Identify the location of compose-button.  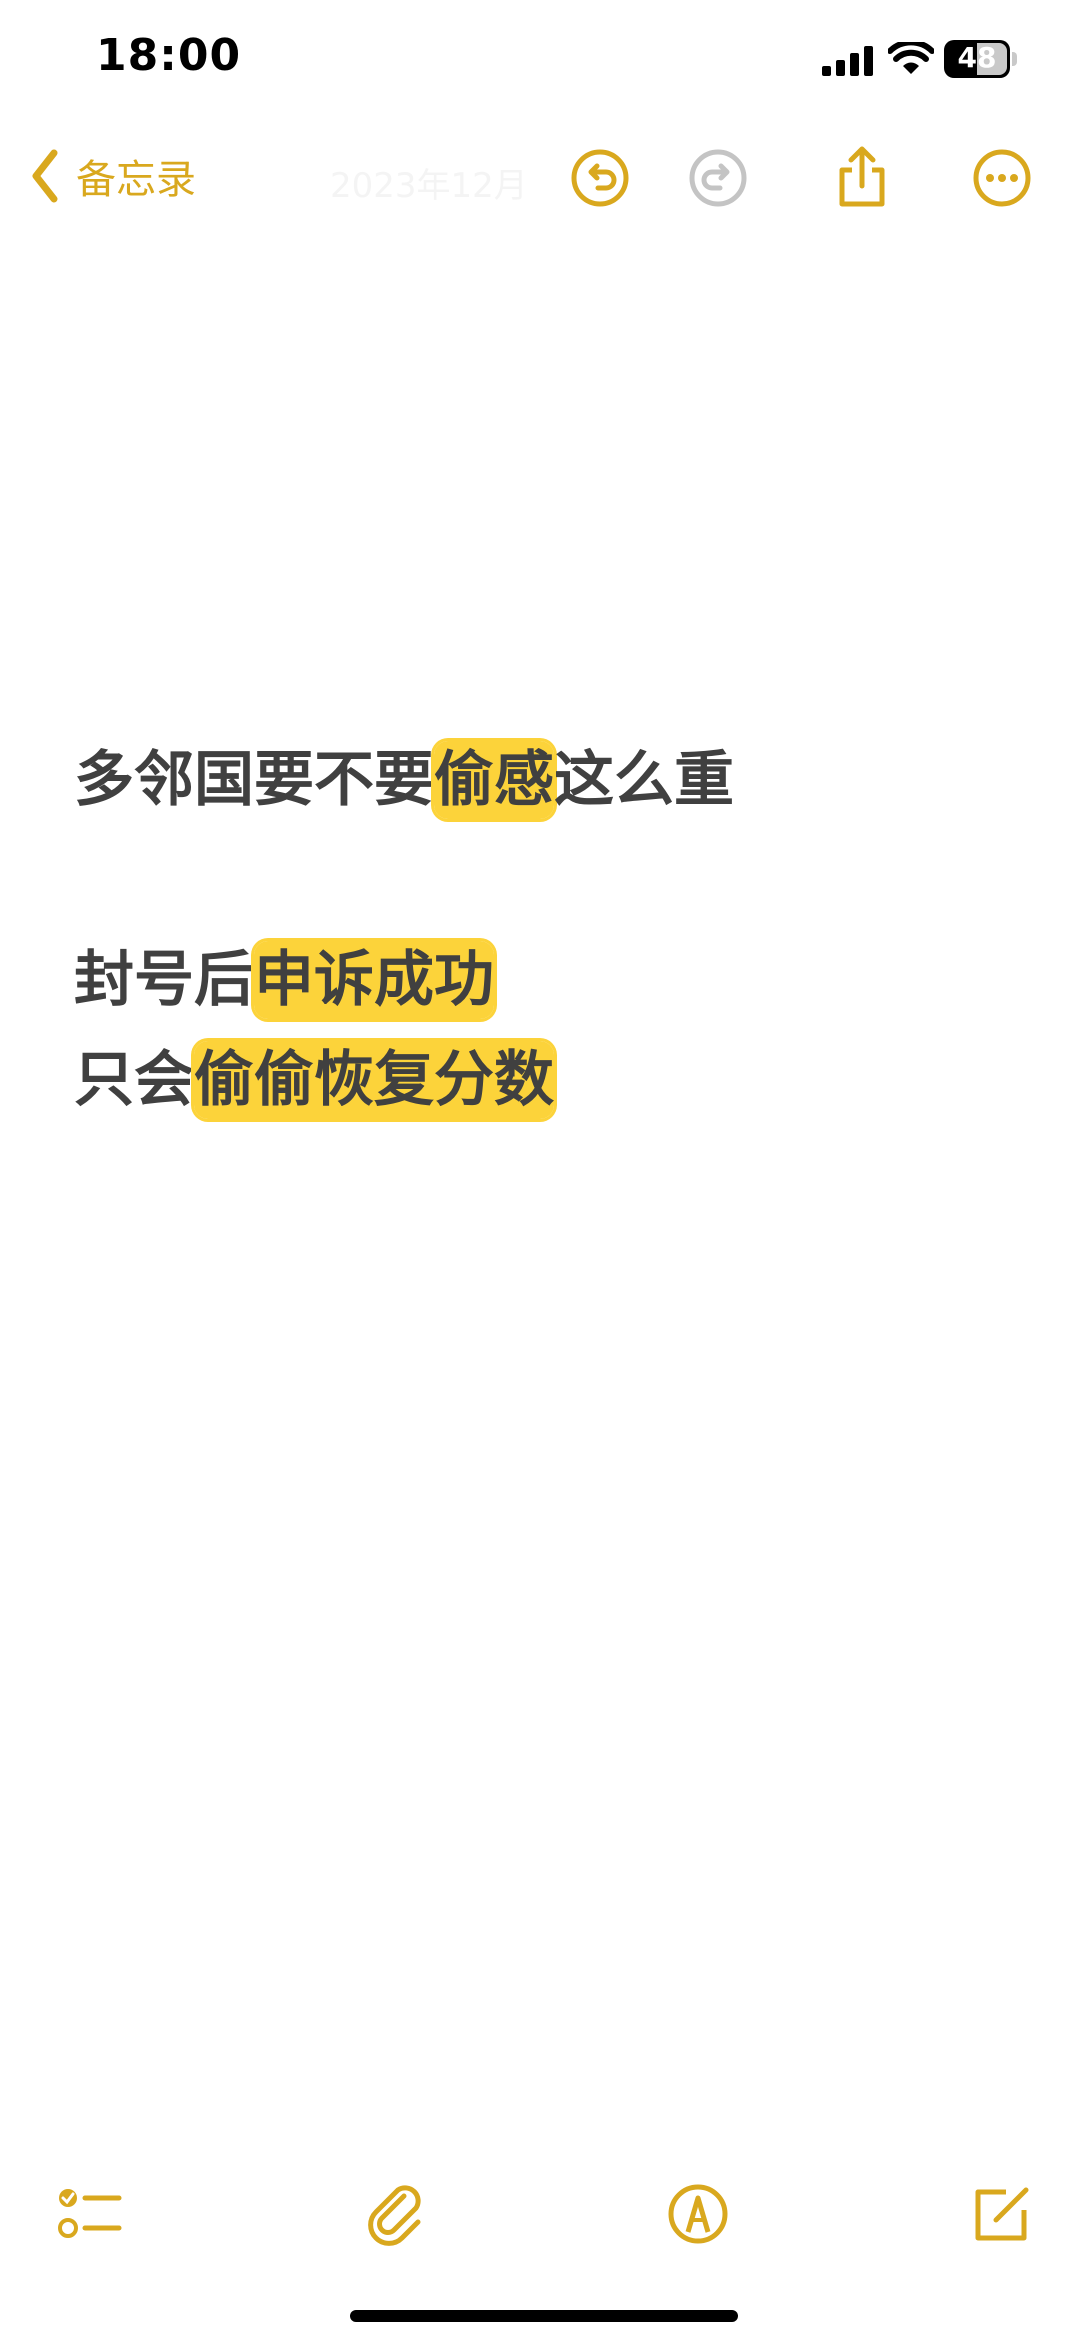
(1002, 2214).